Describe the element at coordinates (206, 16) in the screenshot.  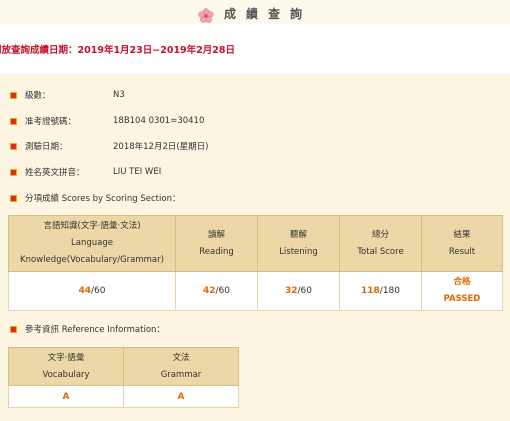
I see `cherry-blossom-icon` at that location.